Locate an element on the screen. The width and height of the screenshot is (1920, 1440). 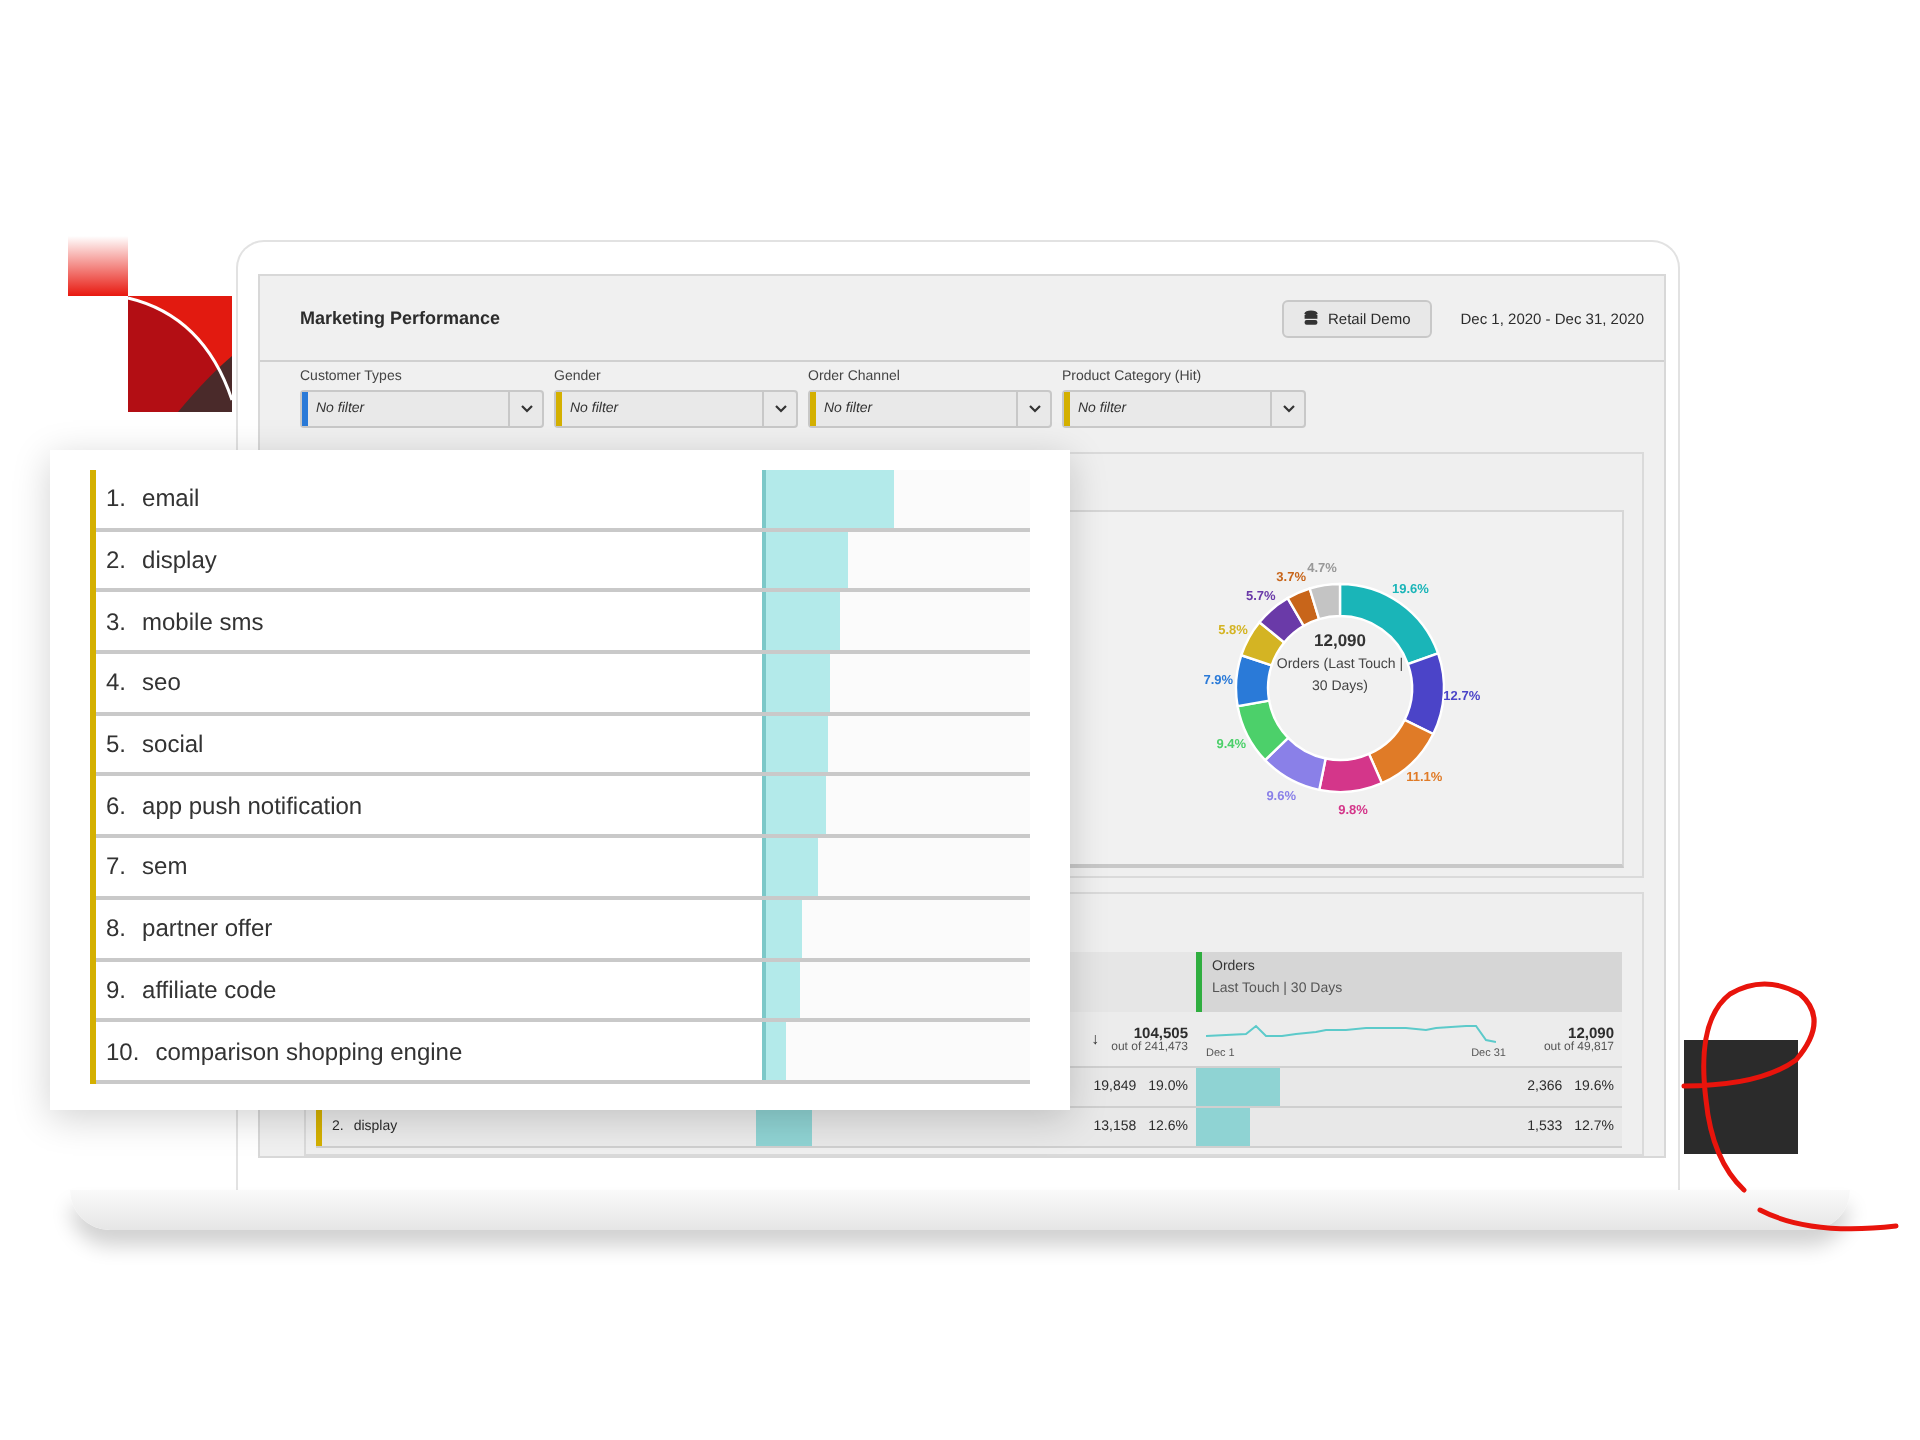
channel-label: comparison shopping engine is located at coordinates (309, 1051).